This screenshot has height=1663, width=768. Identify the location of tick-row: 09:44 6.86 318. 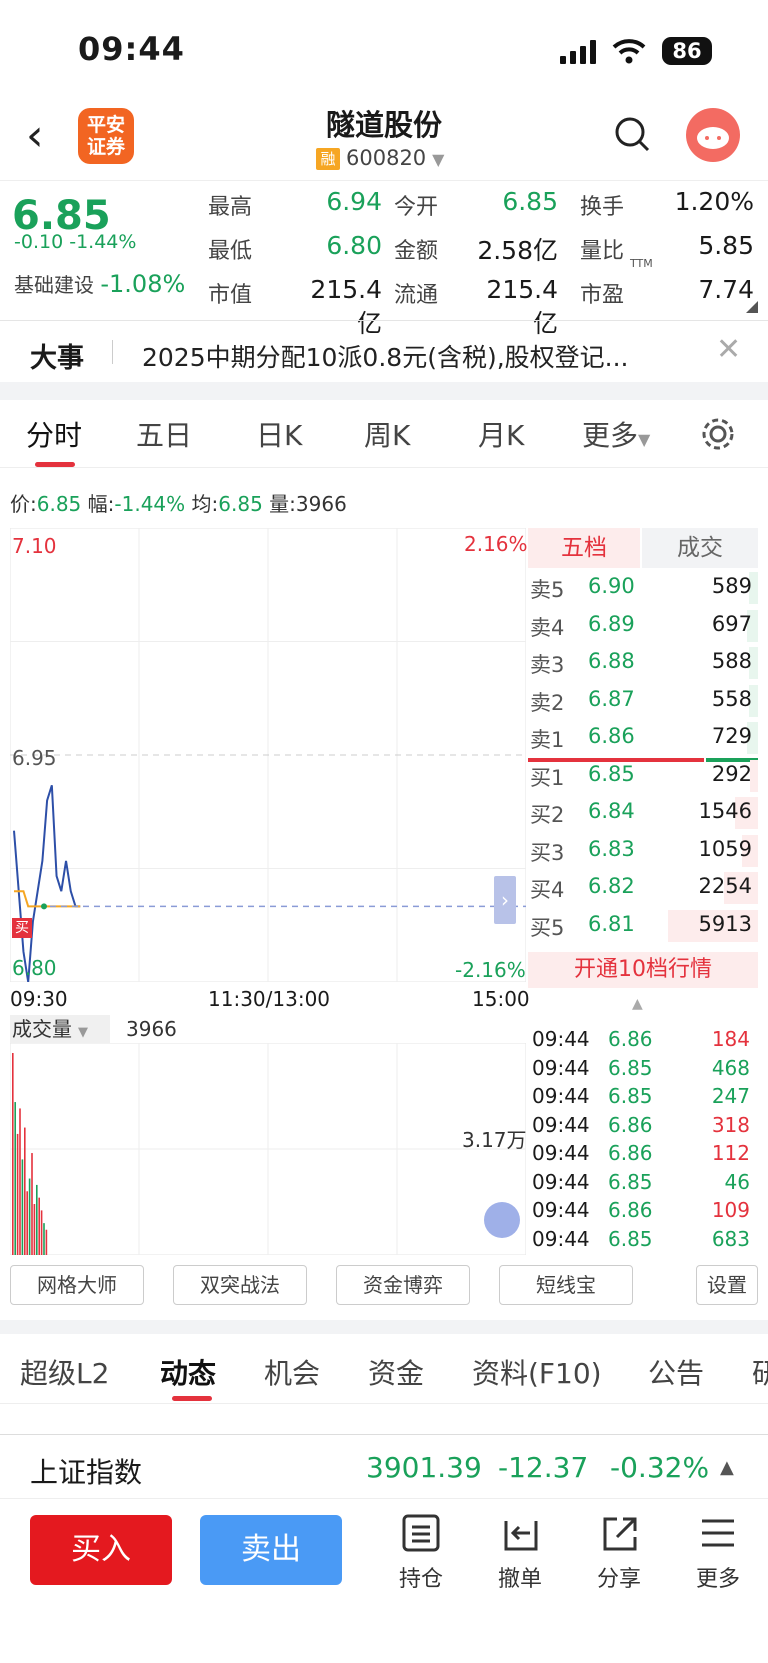
(643, 1125).